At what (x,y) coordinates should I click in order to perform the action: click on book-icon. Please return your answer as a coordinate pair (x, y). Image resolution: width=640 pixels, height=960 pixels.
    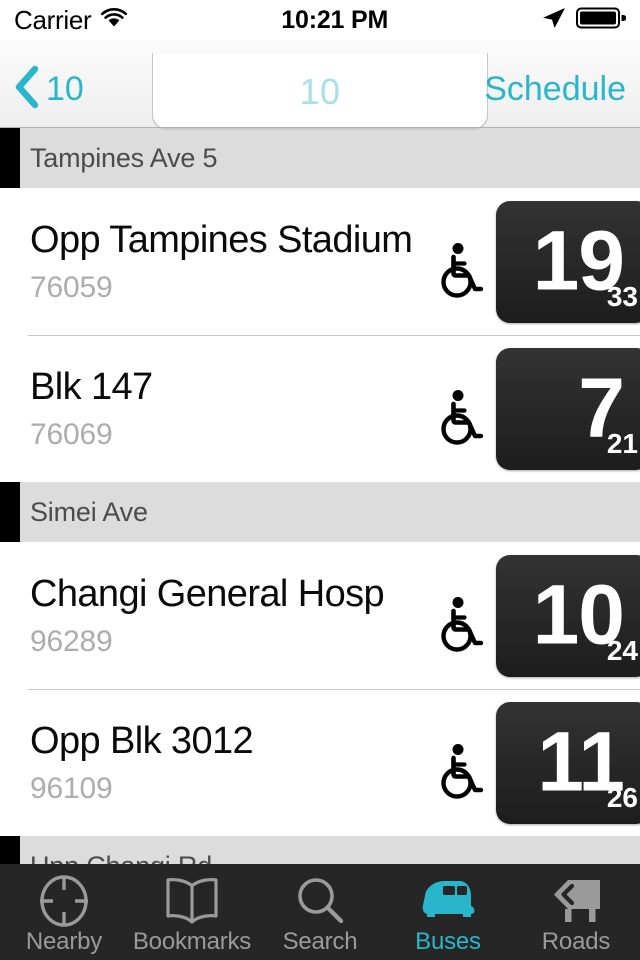
    Looking at the image, I should click on (192, 901).